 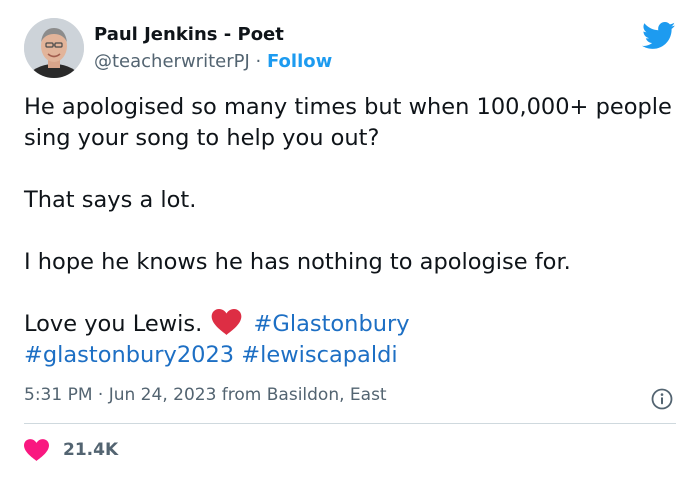 I want to click on avatar-image, so click(x=54, y=48).